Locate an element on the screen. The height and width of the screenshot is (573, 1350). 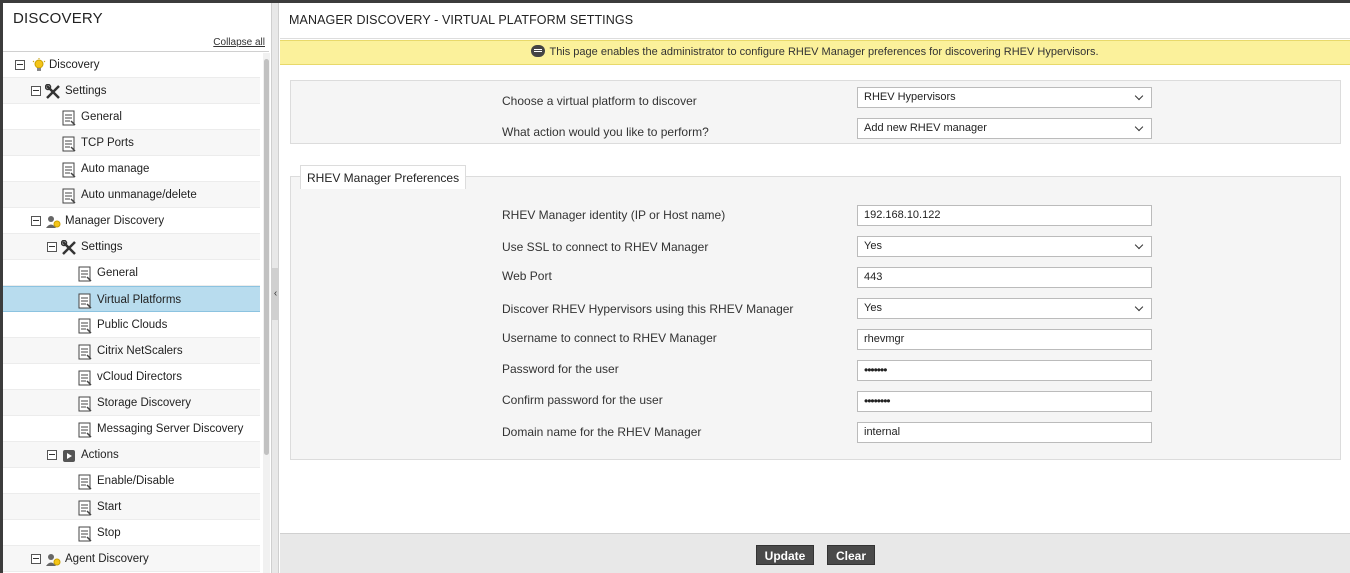
password-input-value: ••••••• is located at coordinates (875, 370).